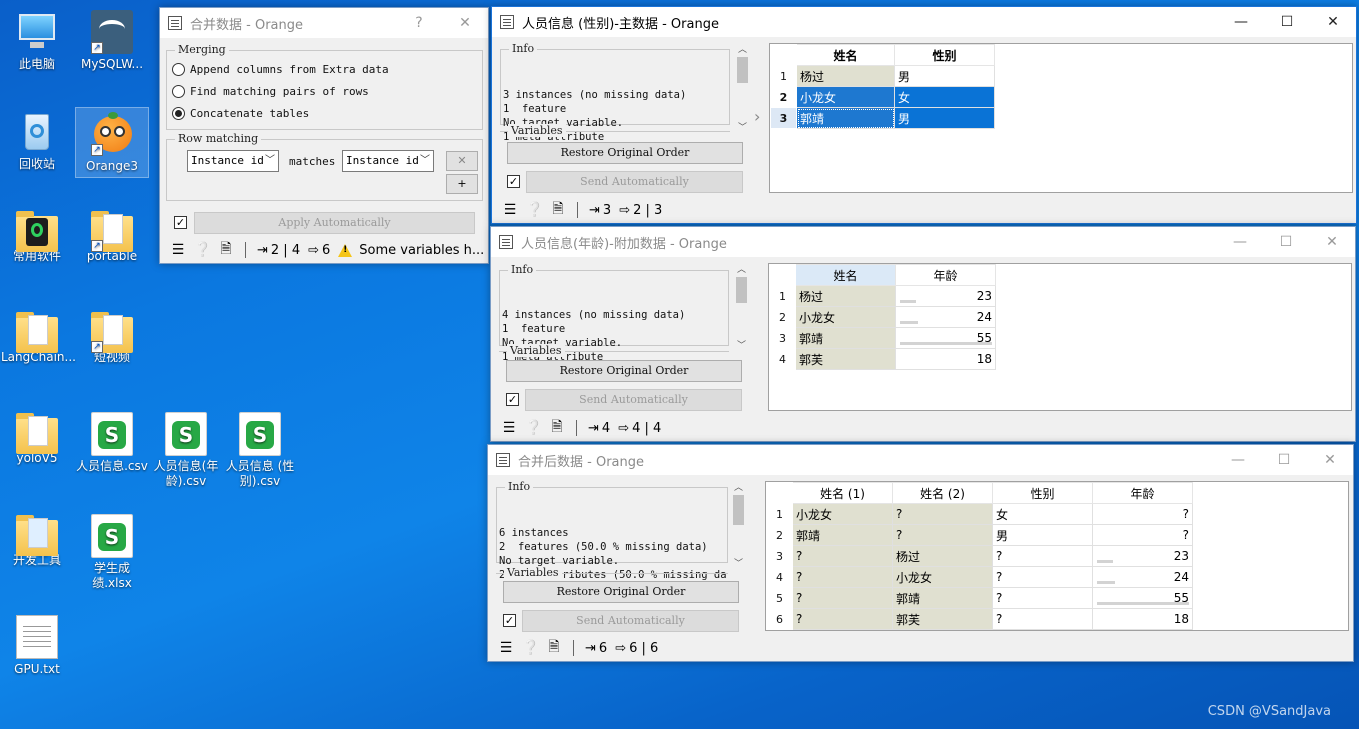  I want to click on desktop-icon-this-pc: 此电脑, so click(37, 41).